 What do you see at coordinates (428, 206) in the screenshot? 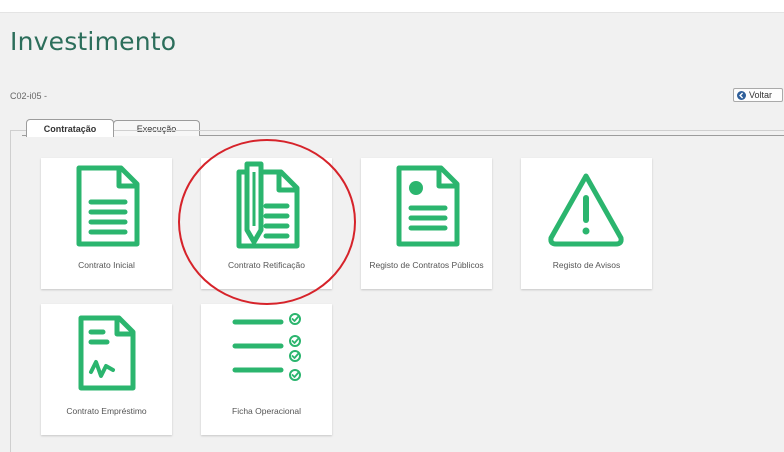
I see `document-dot-icon` at bounding box center [428, 206].